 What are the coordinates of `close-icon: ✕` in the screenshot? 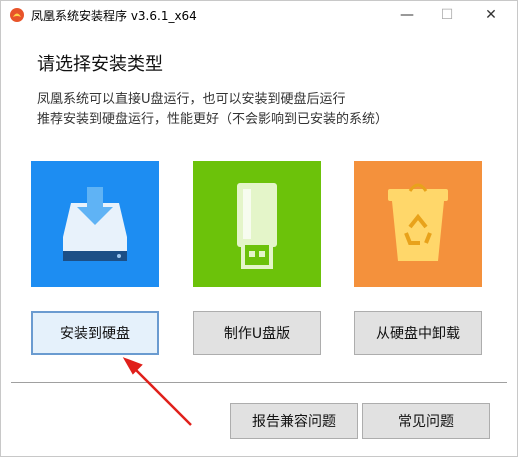 It's located at (491, 15).